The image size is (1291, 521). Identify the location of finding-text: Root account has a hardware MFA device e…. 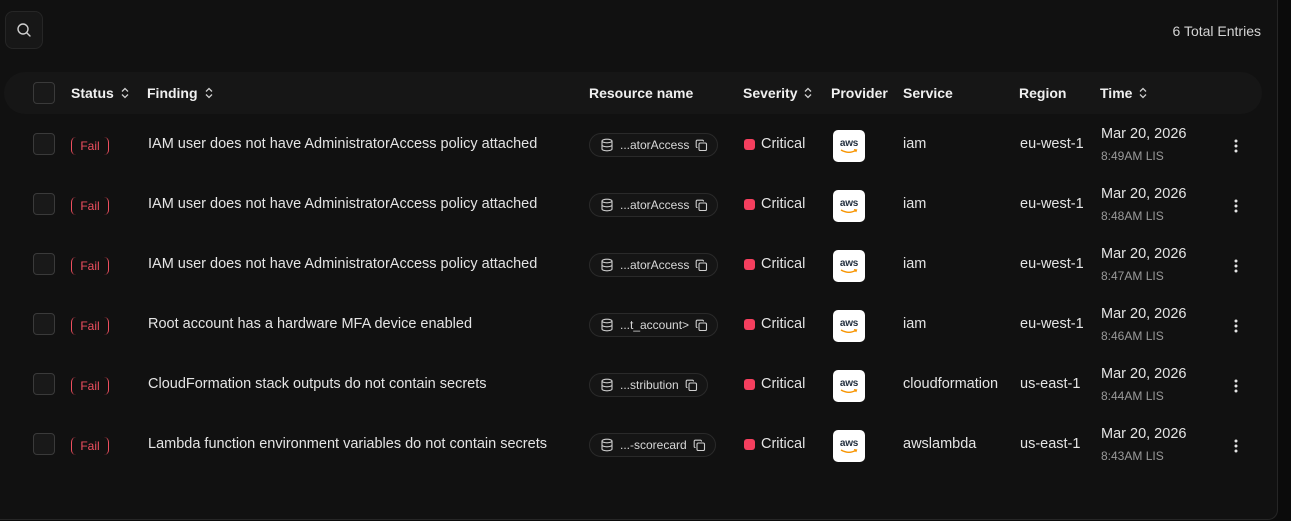
(310, 324).